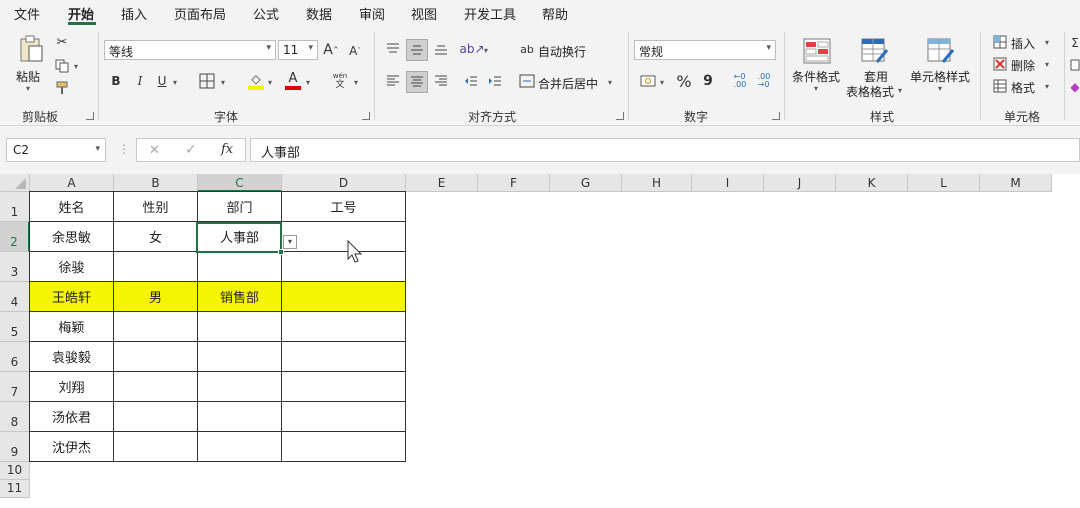 The height and width of the screenshot is (508, 1080). What do you see at coordinates (56, 150) in the screenshot?
I see `name-box: C2 ▾` at bounding box center [56, 150].